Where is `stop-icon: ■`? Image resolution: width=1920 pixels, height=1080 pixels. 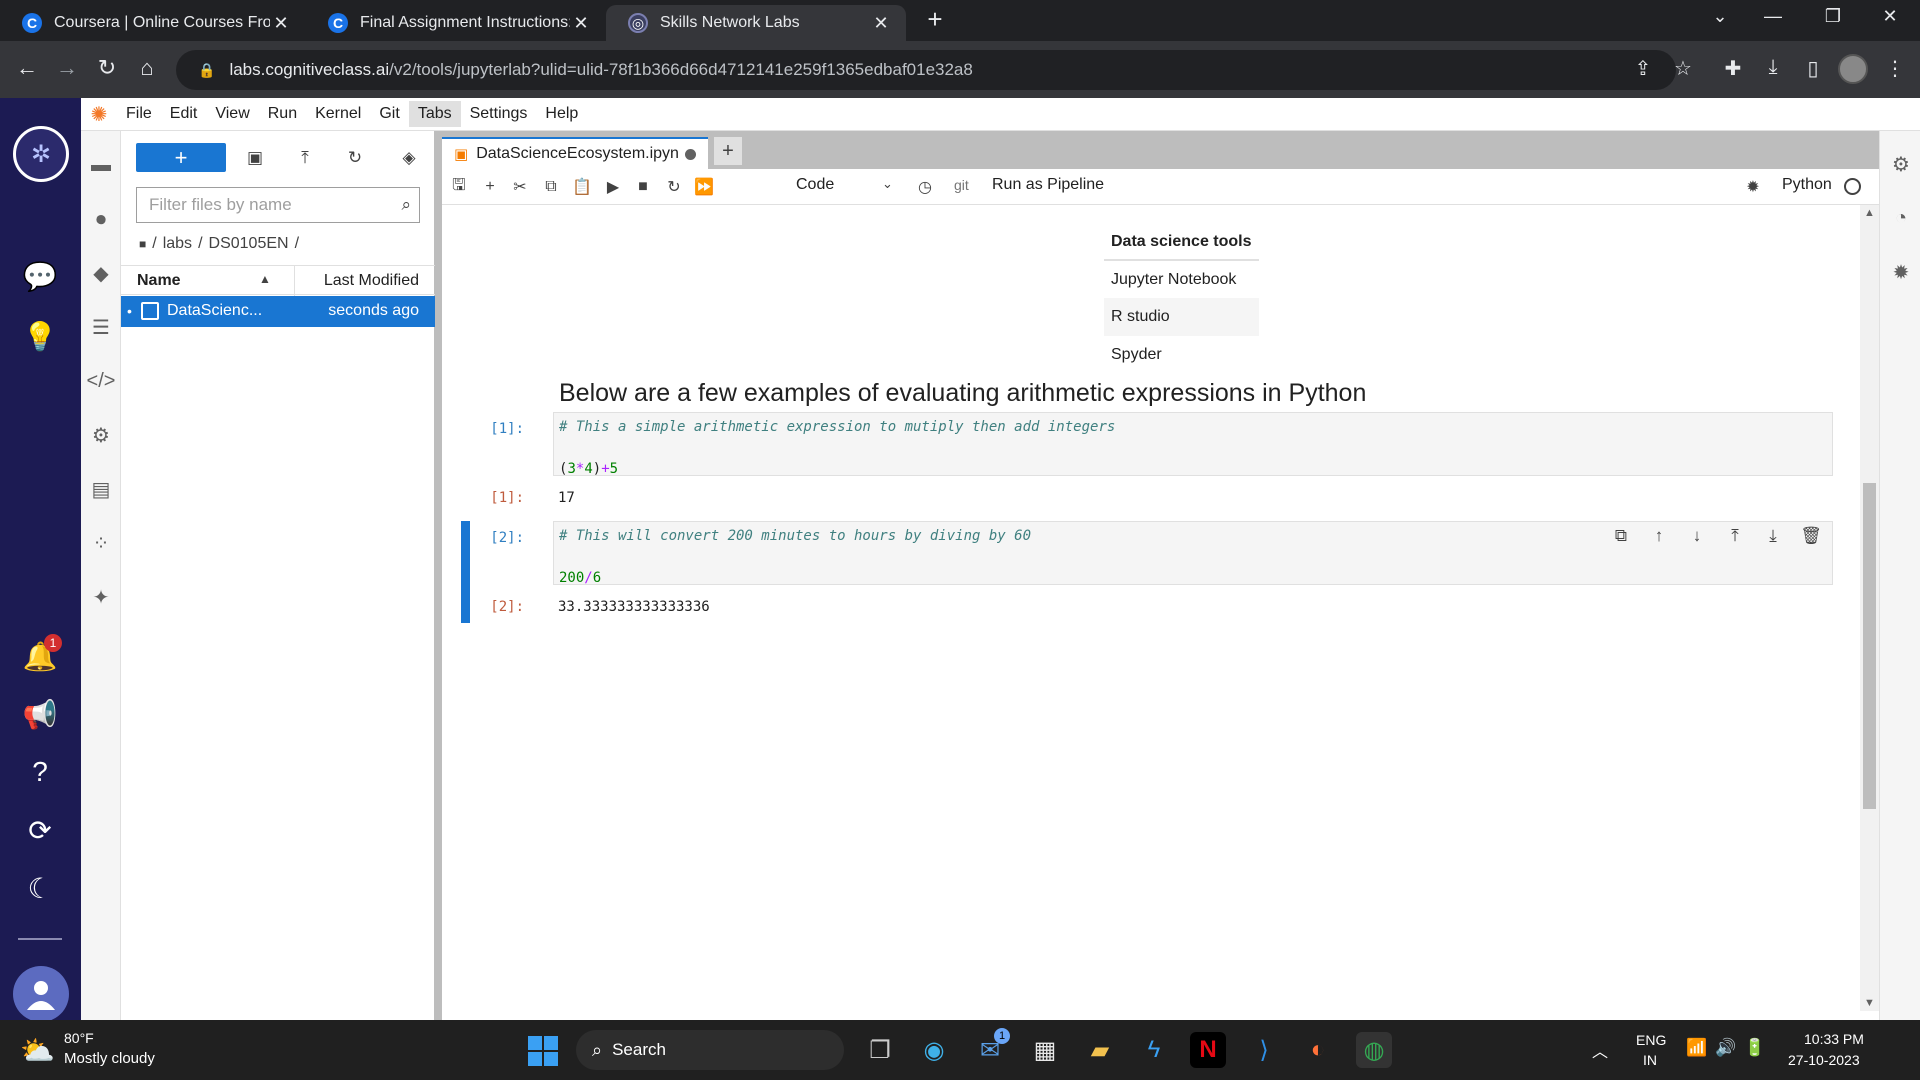 stop-icon: ■ is located at coordinates (643, 187).